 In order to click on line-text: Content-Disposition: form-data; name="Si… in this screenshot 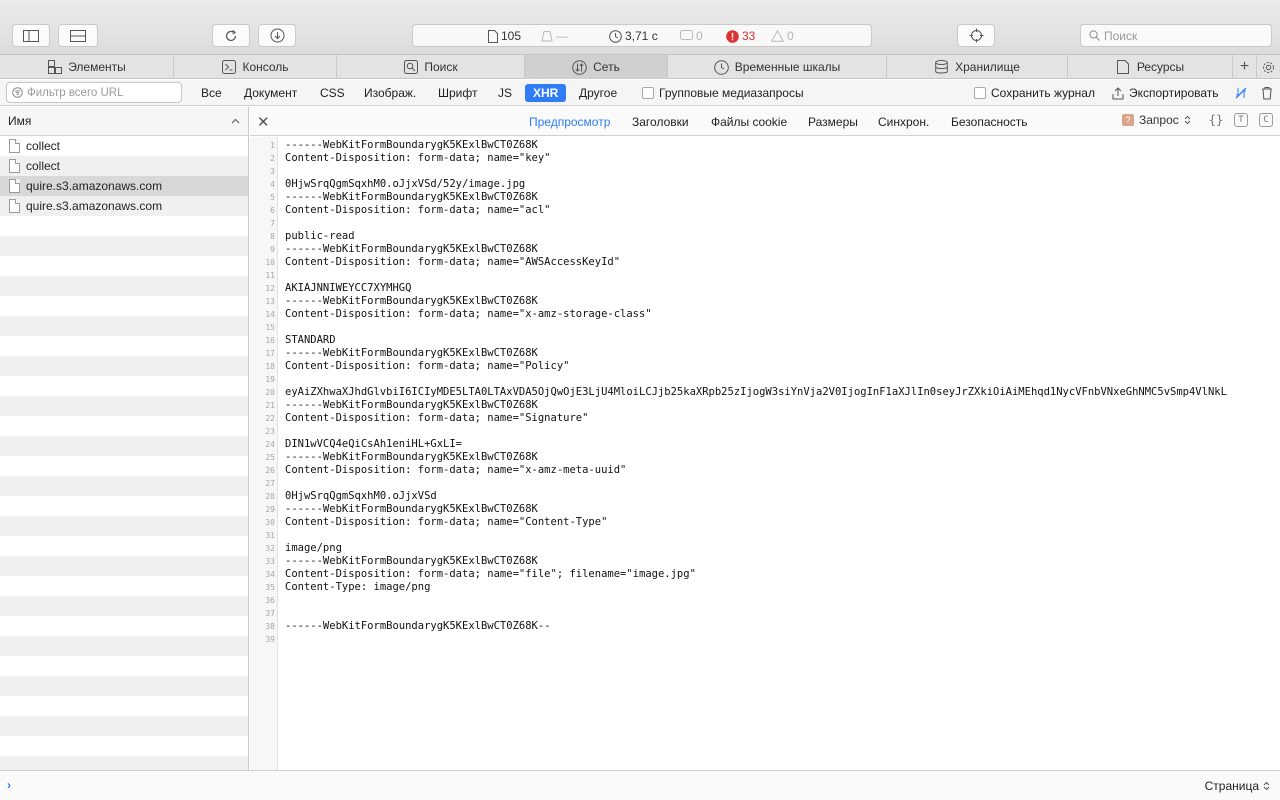, I will do `click(437, 418)`.